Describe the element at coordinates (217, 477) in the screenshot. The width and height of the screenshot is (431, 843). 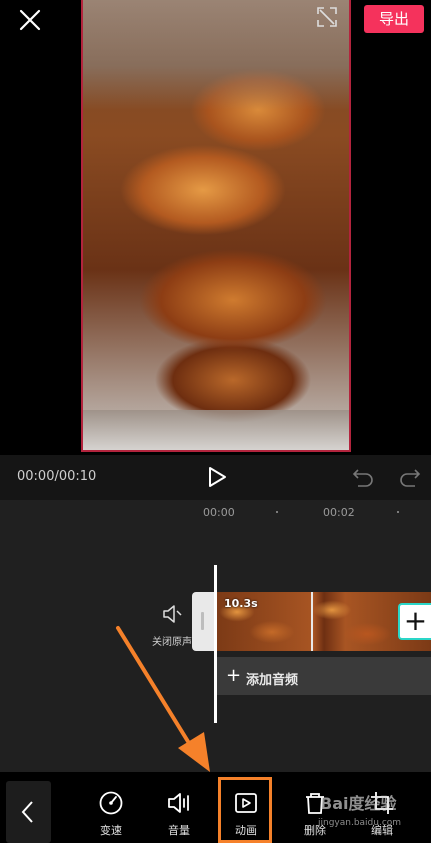
I see `play-icon` at that location.